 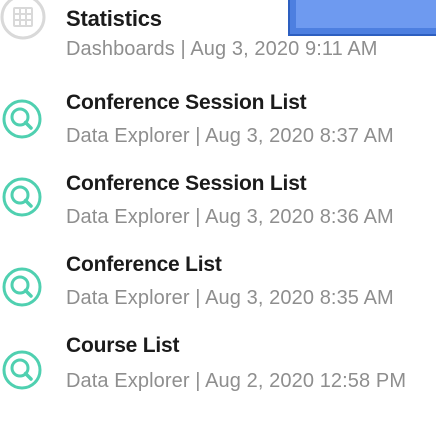 What do you see at coordinates (222, 49) in the screenshot?
I see `item-subtitle: Dashboards | Aug 3, 2020 9:11 AM` at bounding box center [222, 49].